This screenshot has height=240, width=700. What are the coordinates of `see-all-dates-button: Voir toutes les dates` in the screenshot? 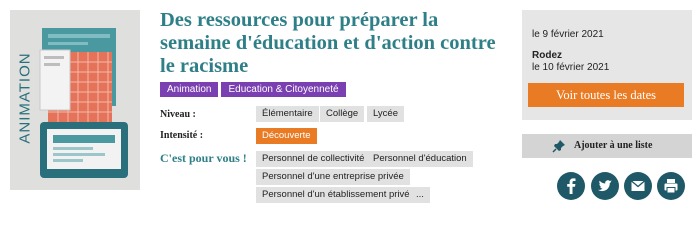 It's located at (606, 95).